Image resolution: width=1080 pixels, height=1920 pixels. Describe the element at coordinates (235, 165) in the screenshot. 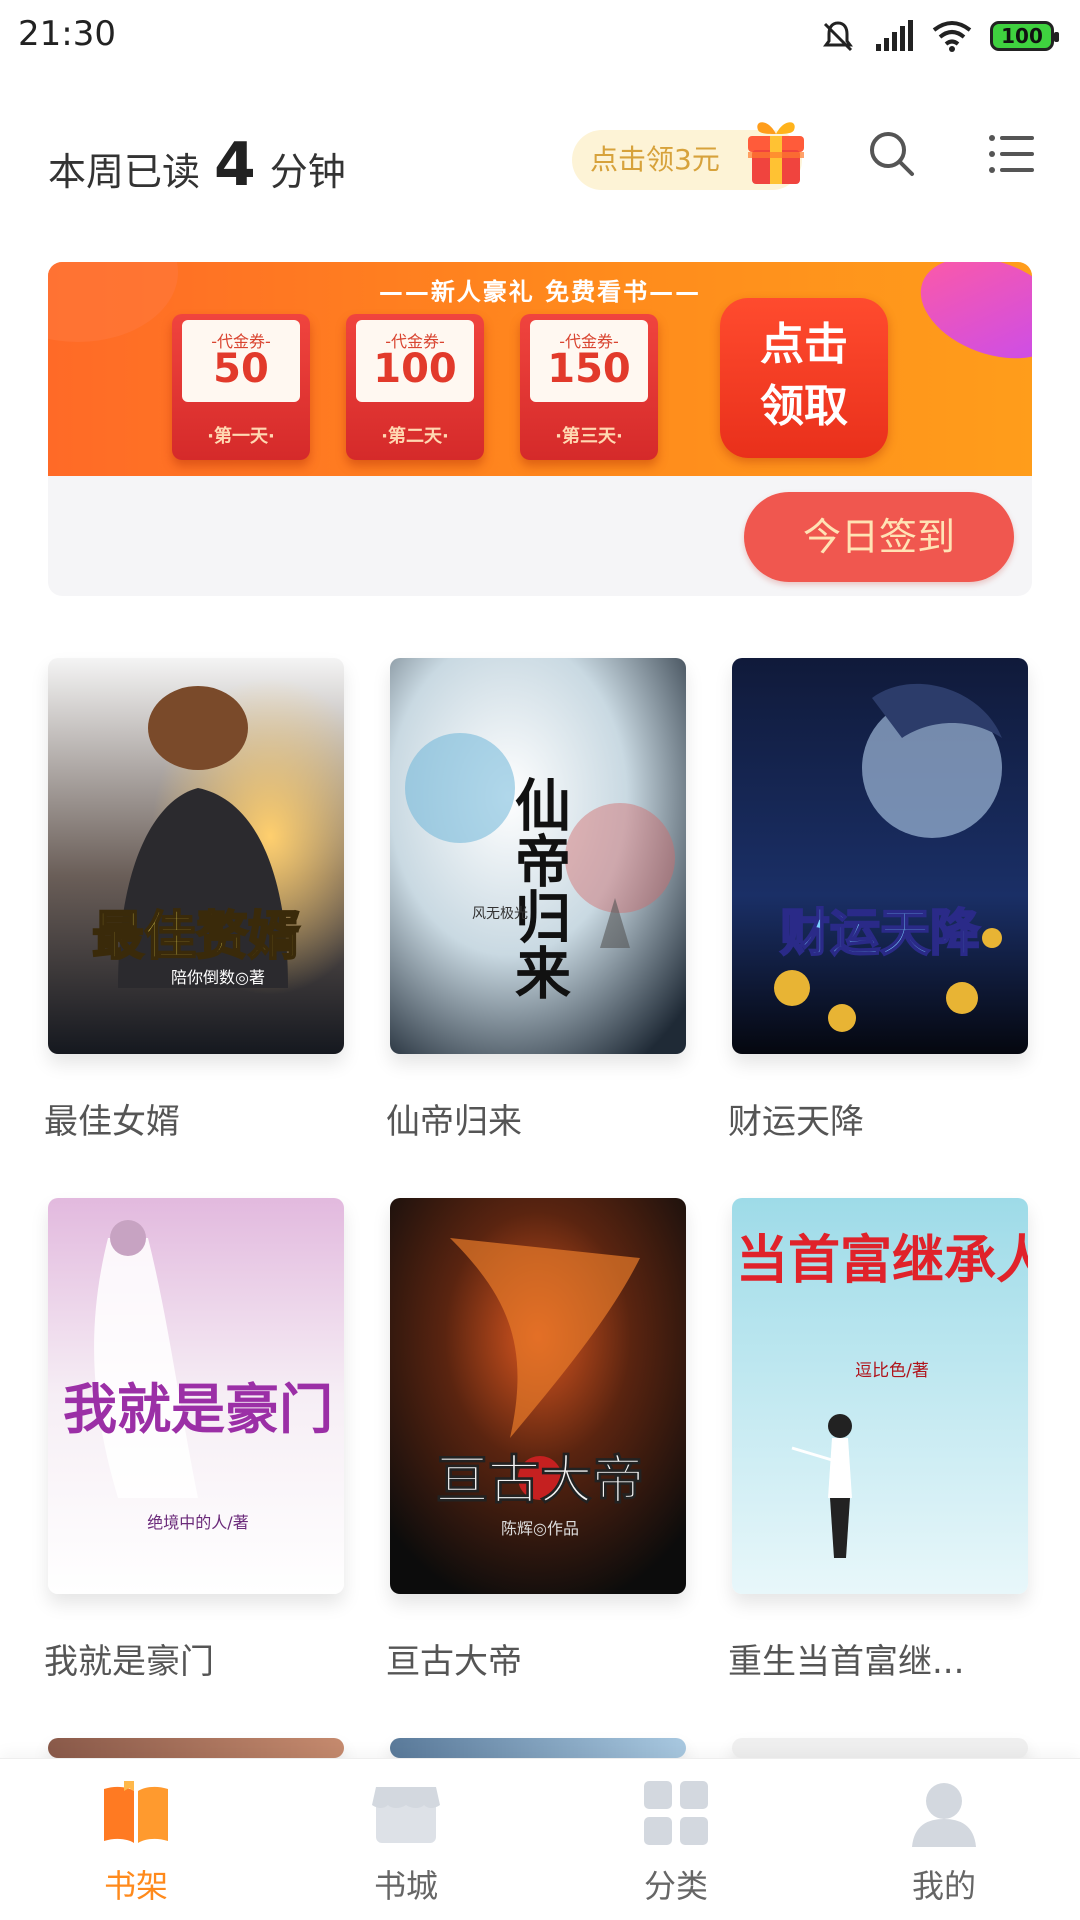

I see `read-minutes: 4` at that location.